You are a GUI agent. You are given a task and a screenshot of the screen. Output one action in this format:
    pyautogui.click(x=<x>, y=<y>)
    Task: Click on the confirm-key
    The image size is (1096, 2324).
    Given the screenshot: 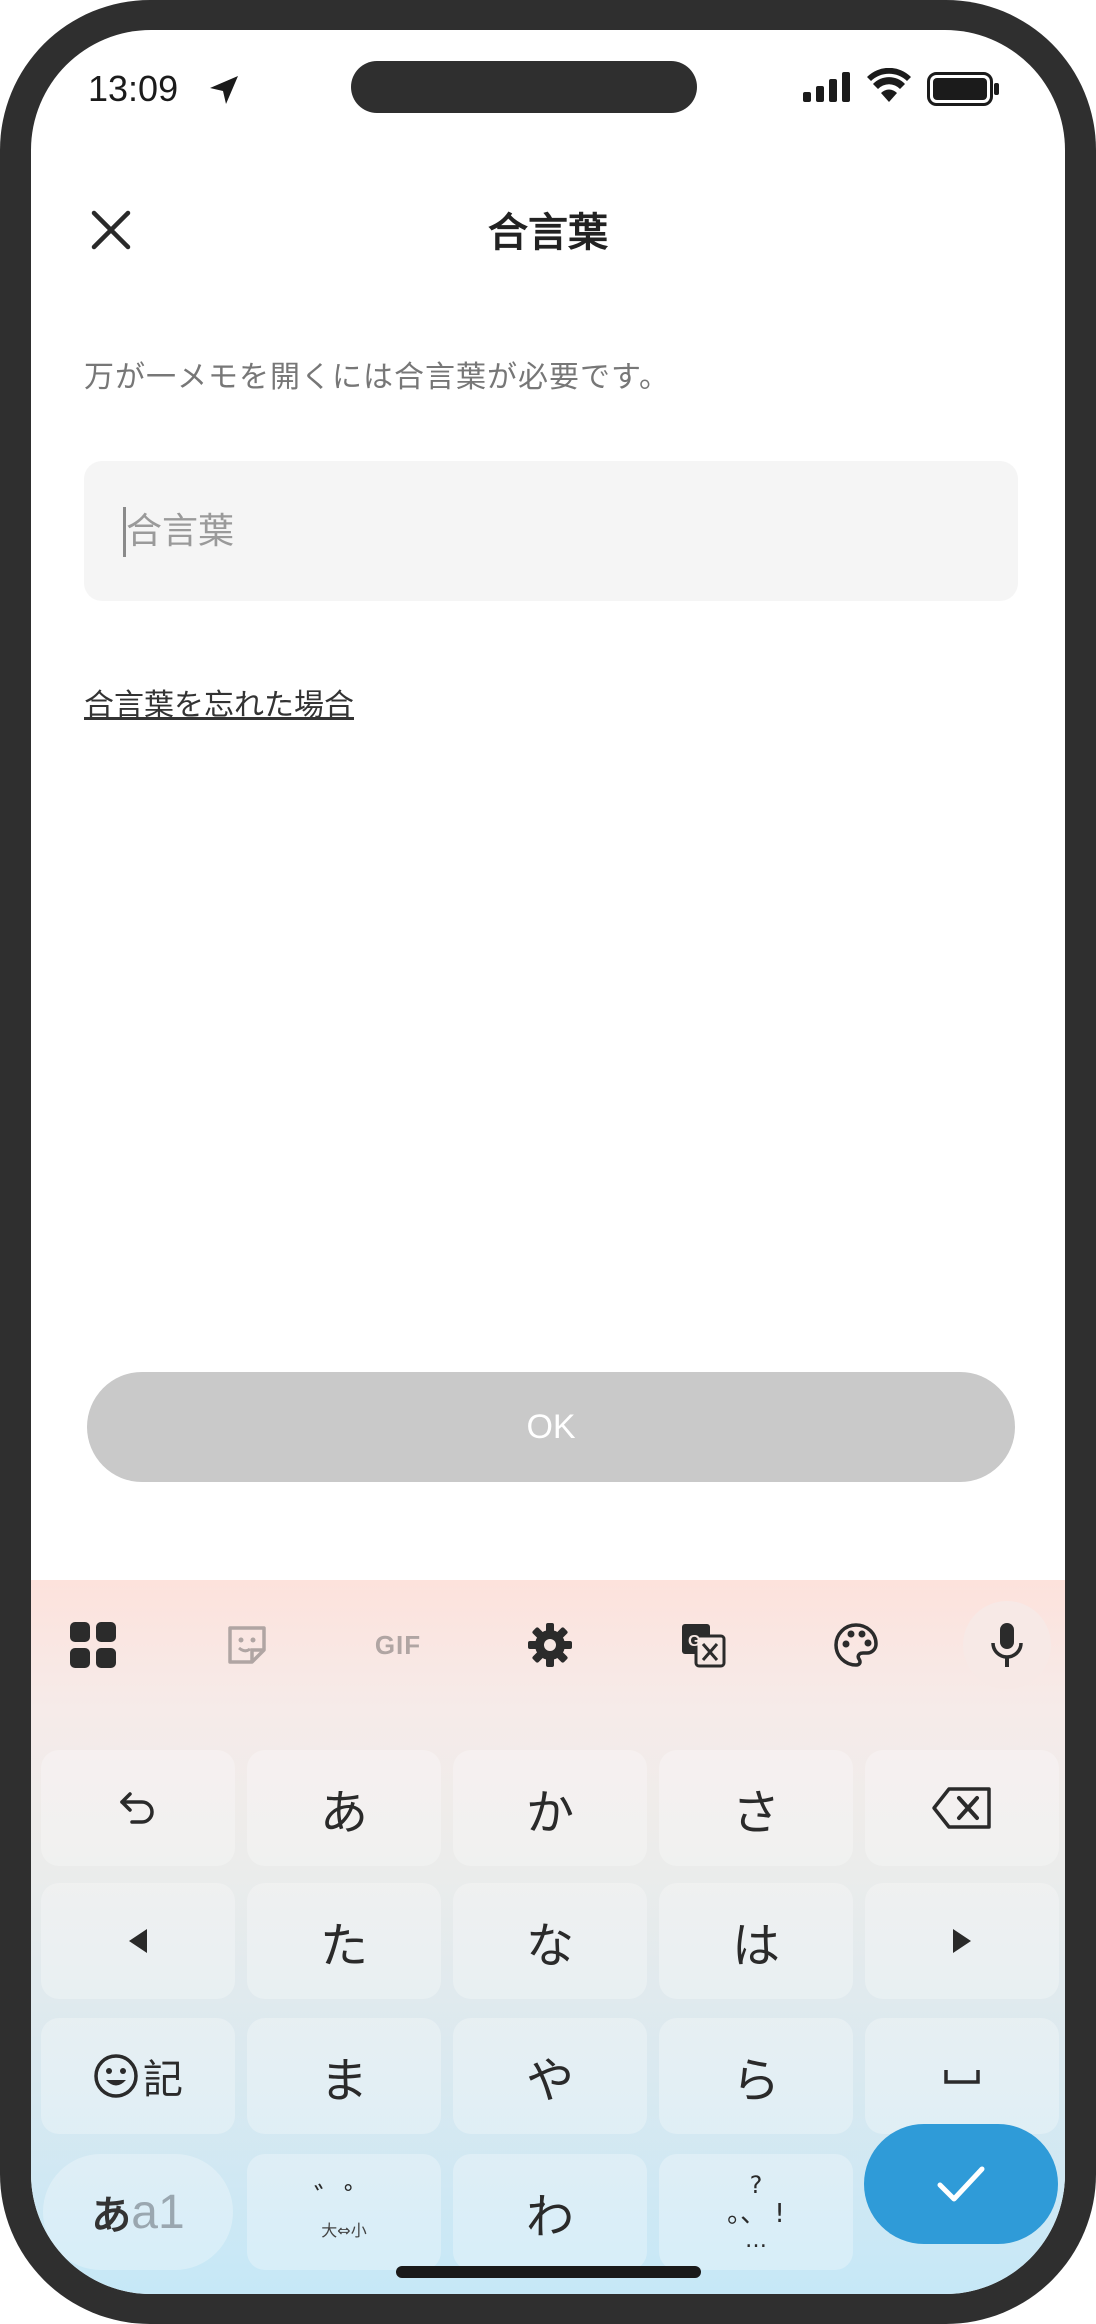 What is the action you would take?
    pyautogui.click(x=961, y=2184)
    